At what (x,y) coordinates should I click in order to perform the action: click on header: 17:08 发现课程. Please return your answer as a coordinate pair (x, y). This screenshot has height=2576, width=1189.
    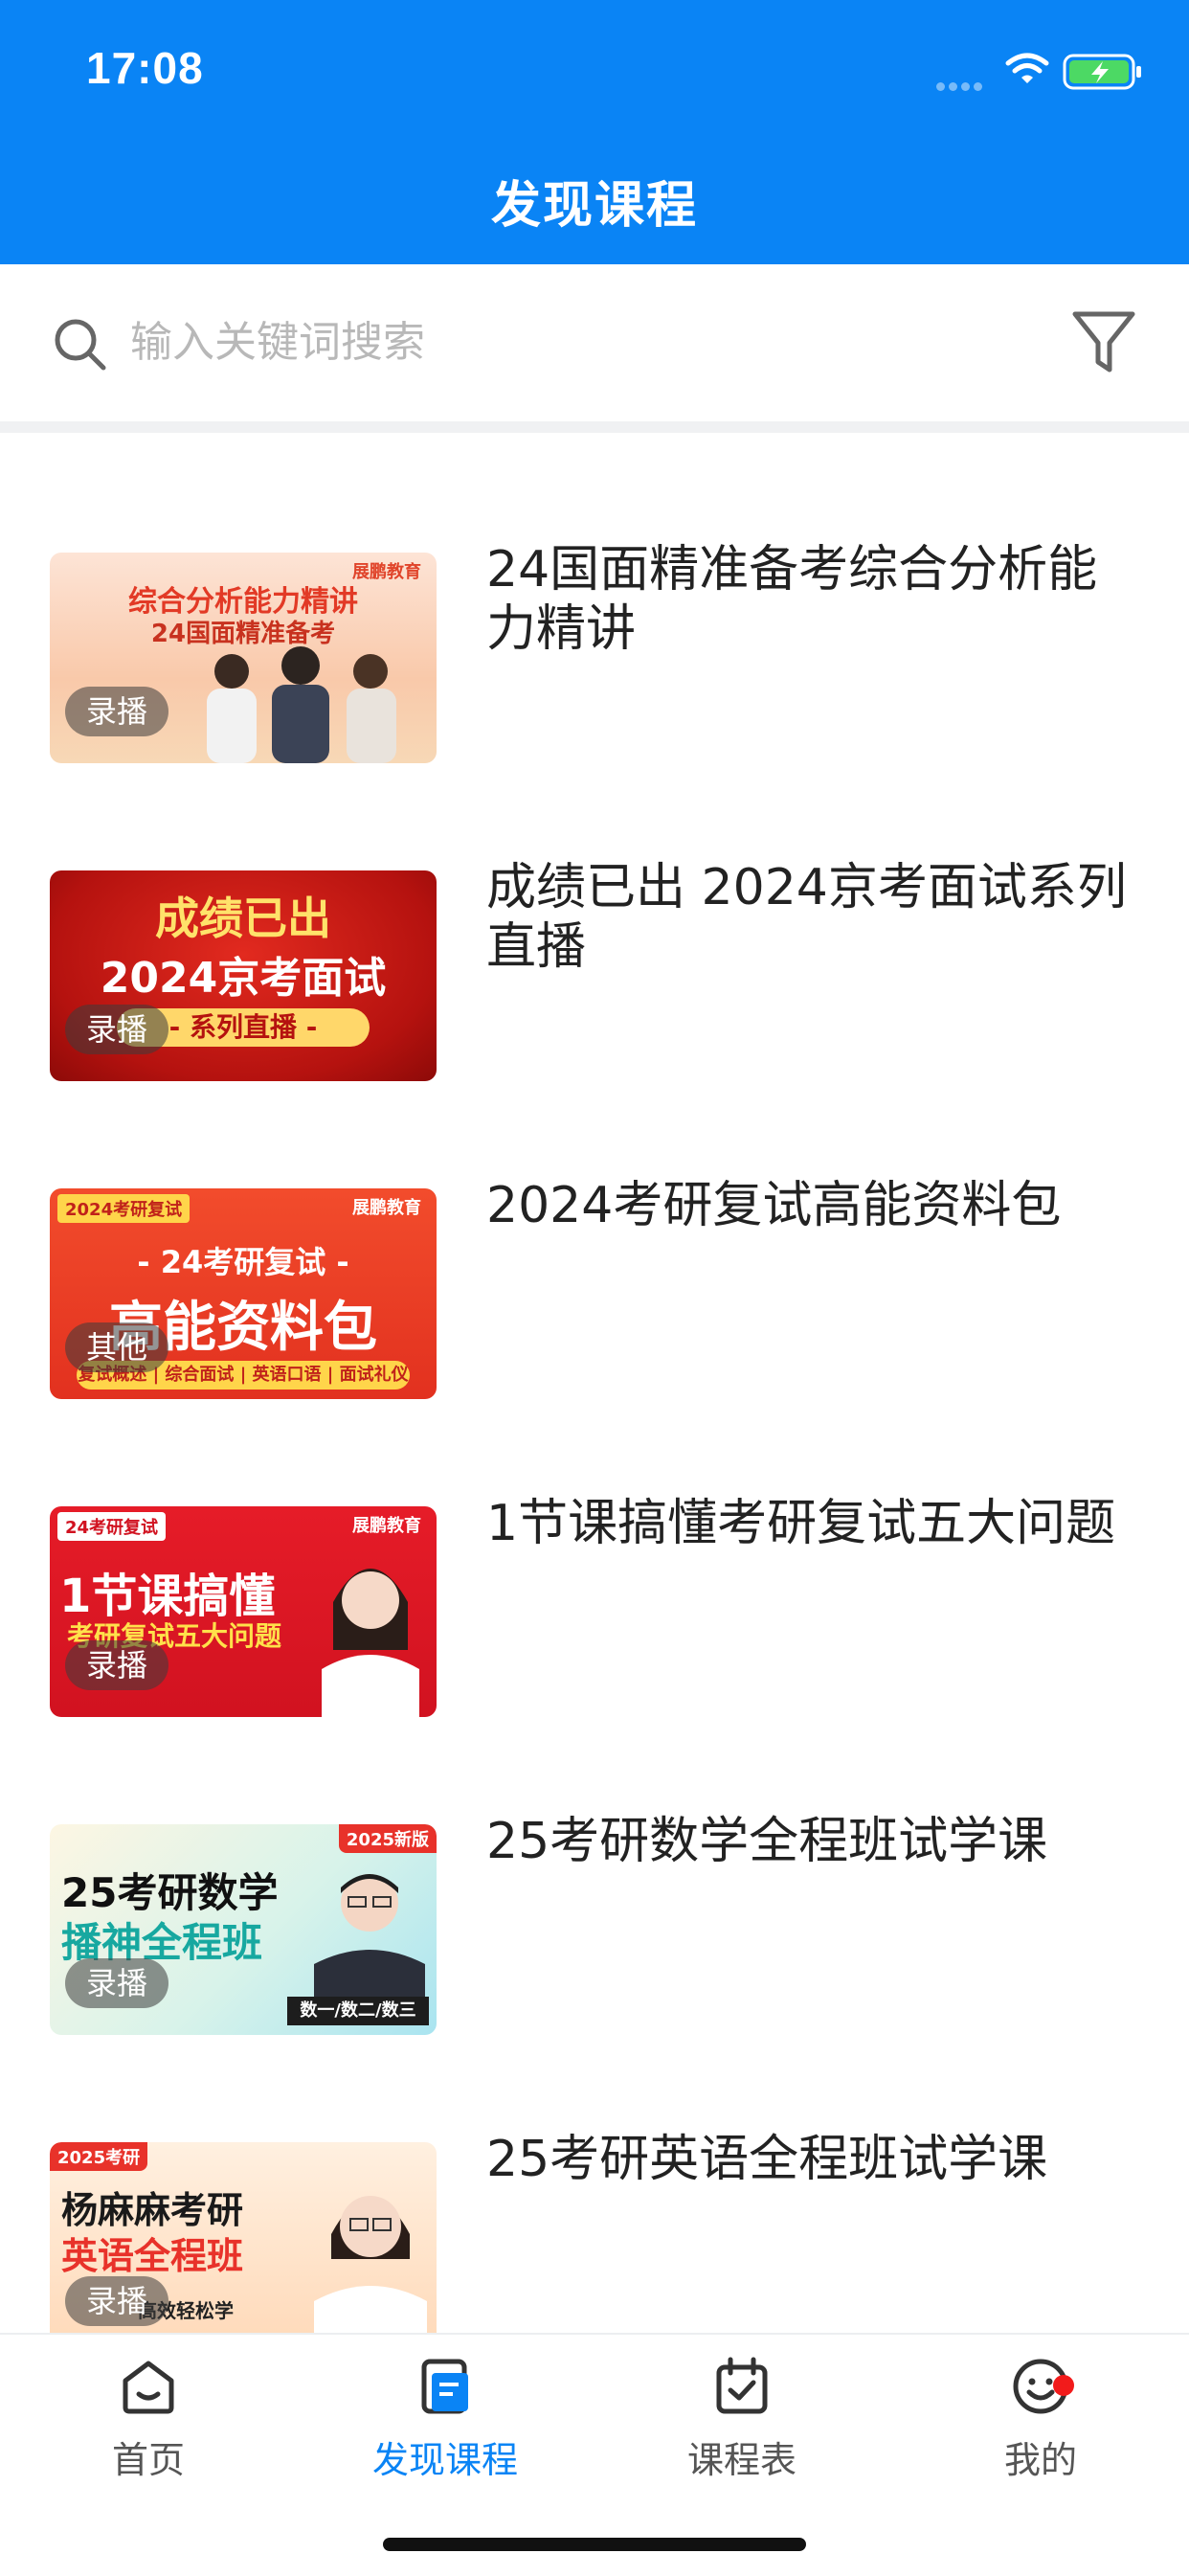
    Looking at the image, I should click on (594, 132).